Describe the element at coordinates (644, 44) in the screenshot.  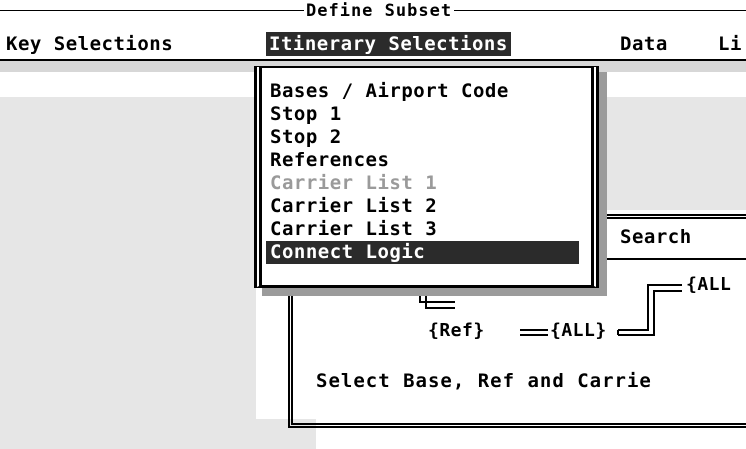
I see `menu-item-data: Data` at that location.